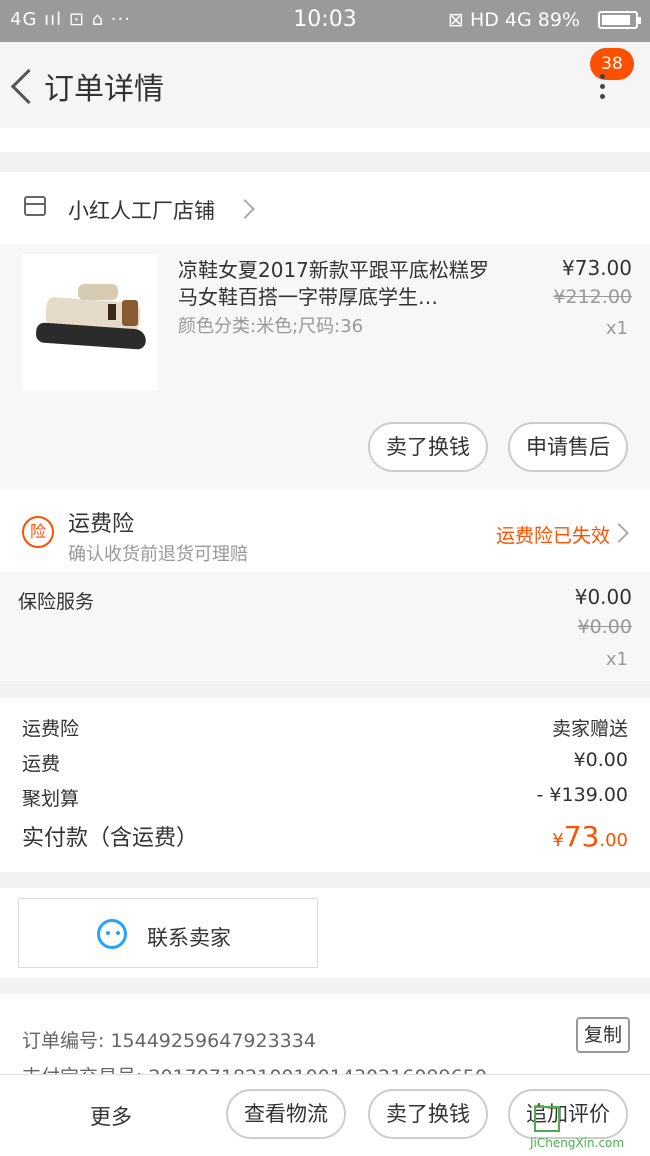 Image resolution: width=650 pixels, height=1156 pixels. Describe the element at coordinates (325, 140) in the screenshot. I see `top-strip` at that location.